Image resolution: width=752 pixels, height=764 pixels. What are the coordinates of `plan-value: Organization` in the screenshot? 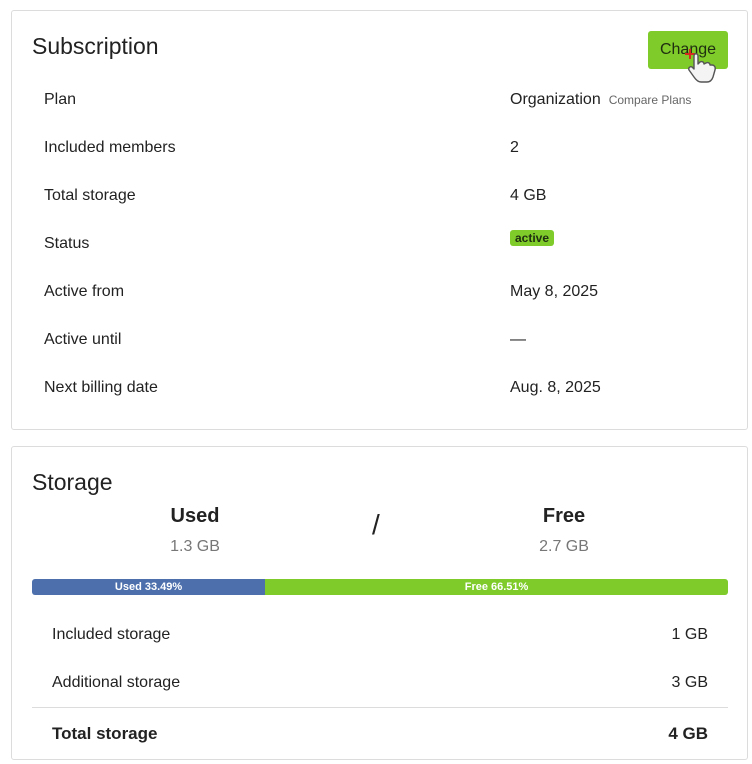 It's located at (555, 99).